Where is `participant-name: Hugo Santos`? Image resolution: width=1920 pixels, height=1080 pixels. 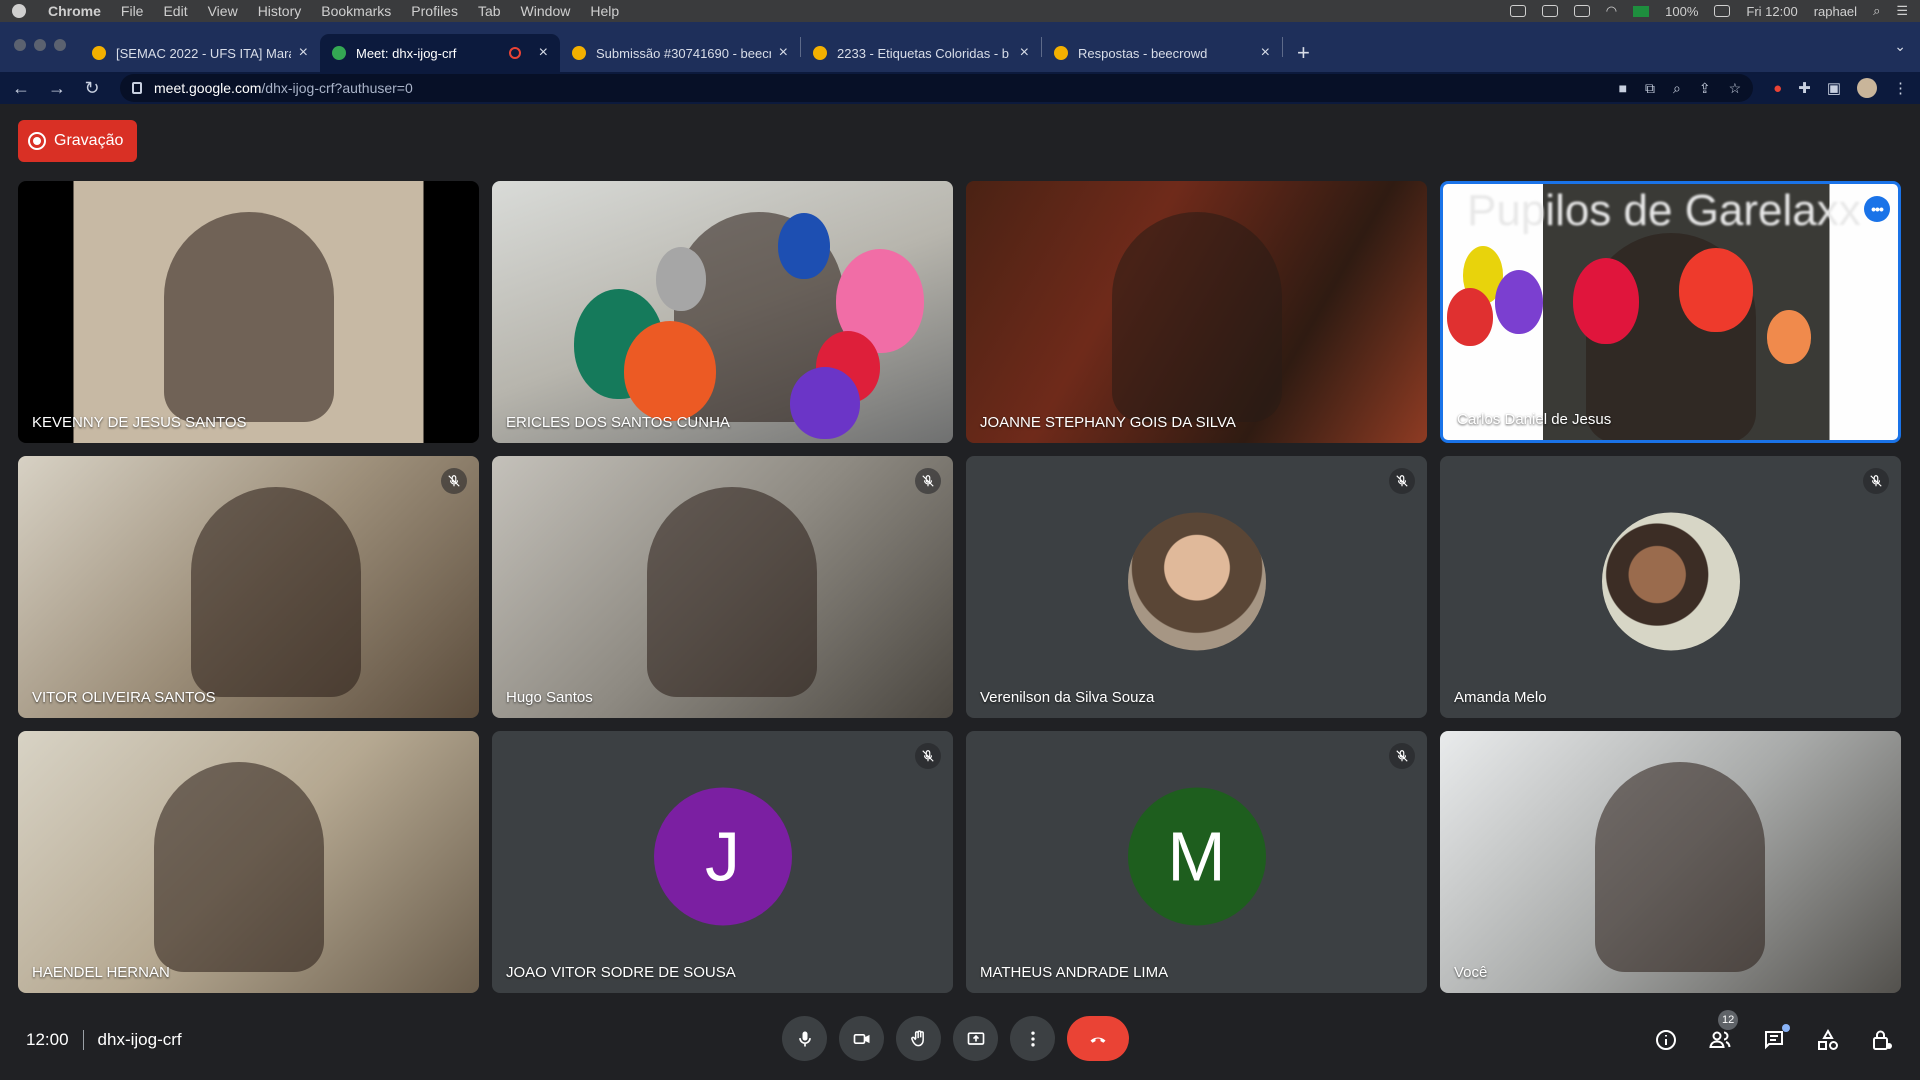 participant-name: Hugo Santos is located at coordinates (549, 697).